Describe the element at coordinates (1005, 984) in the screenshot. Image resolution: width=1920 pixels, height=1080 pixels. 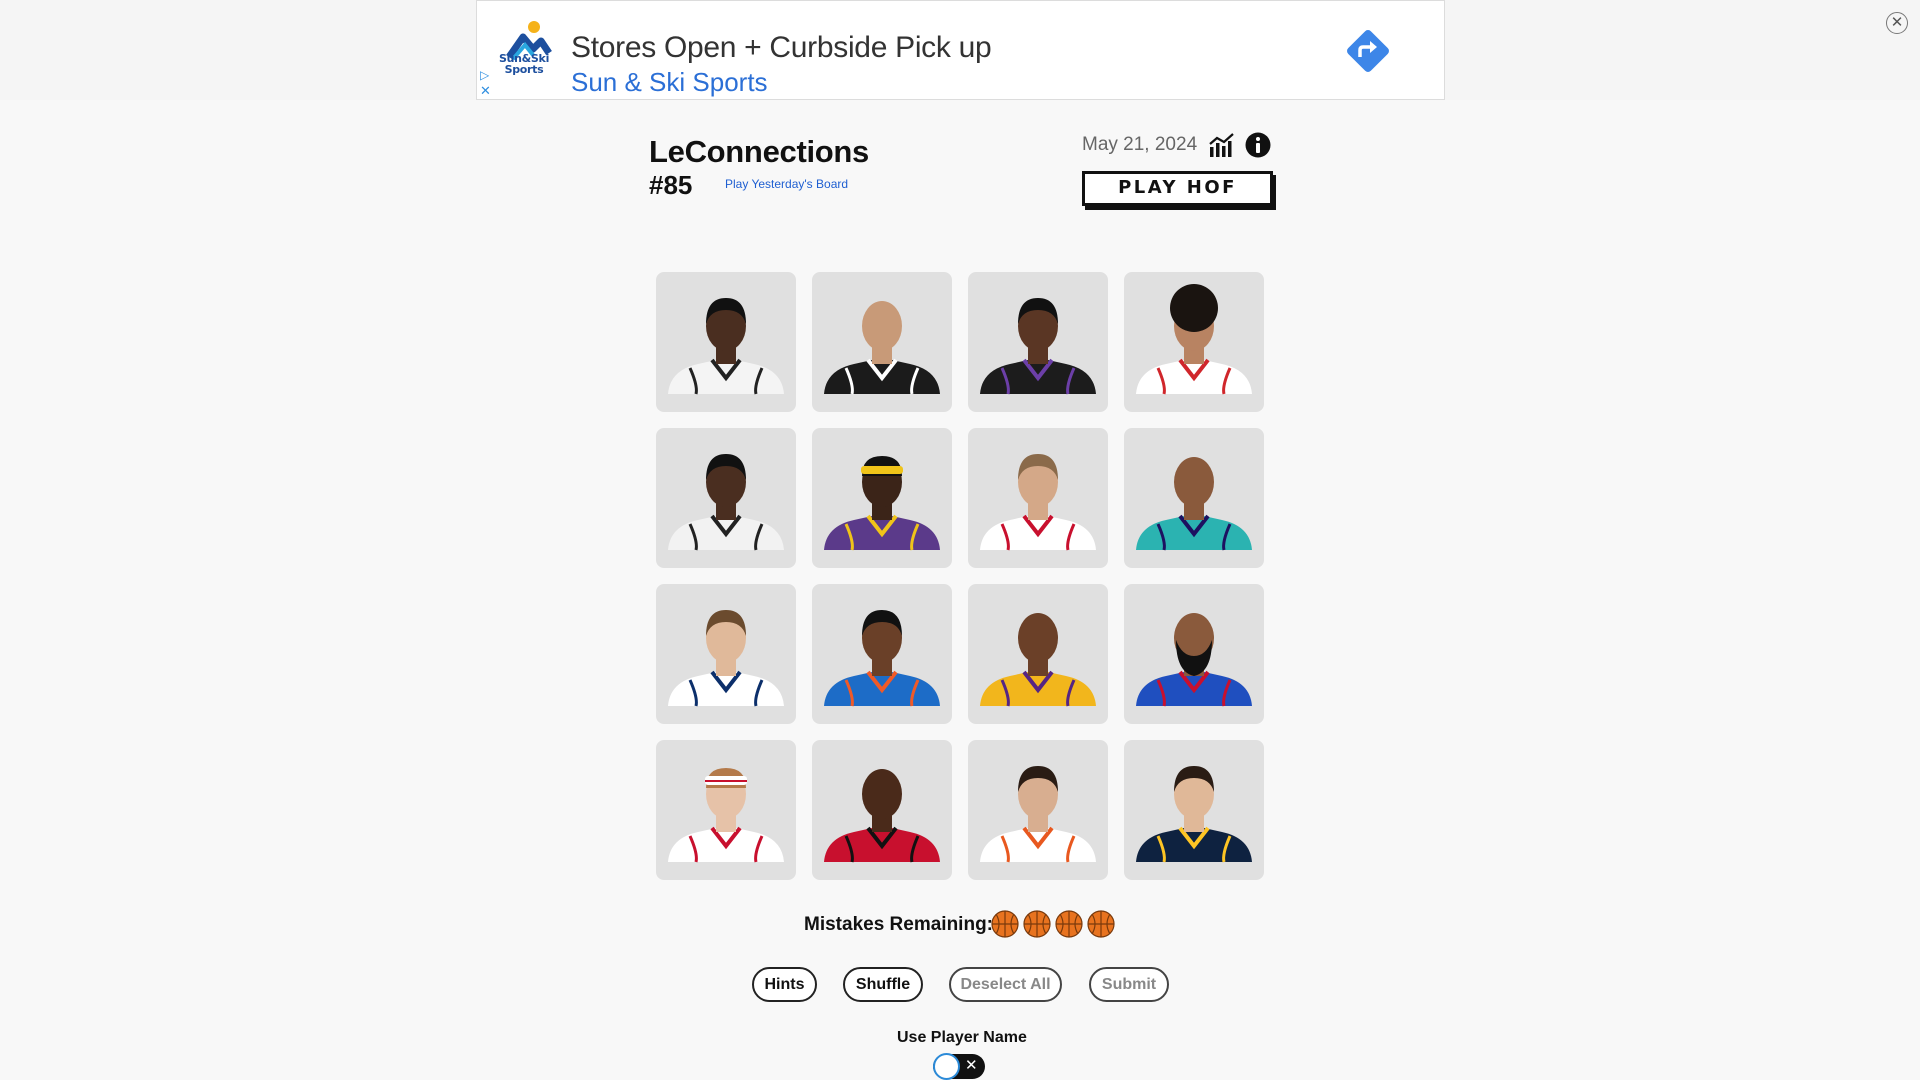
I see `deselect-all-button: Deselect All` at that location.